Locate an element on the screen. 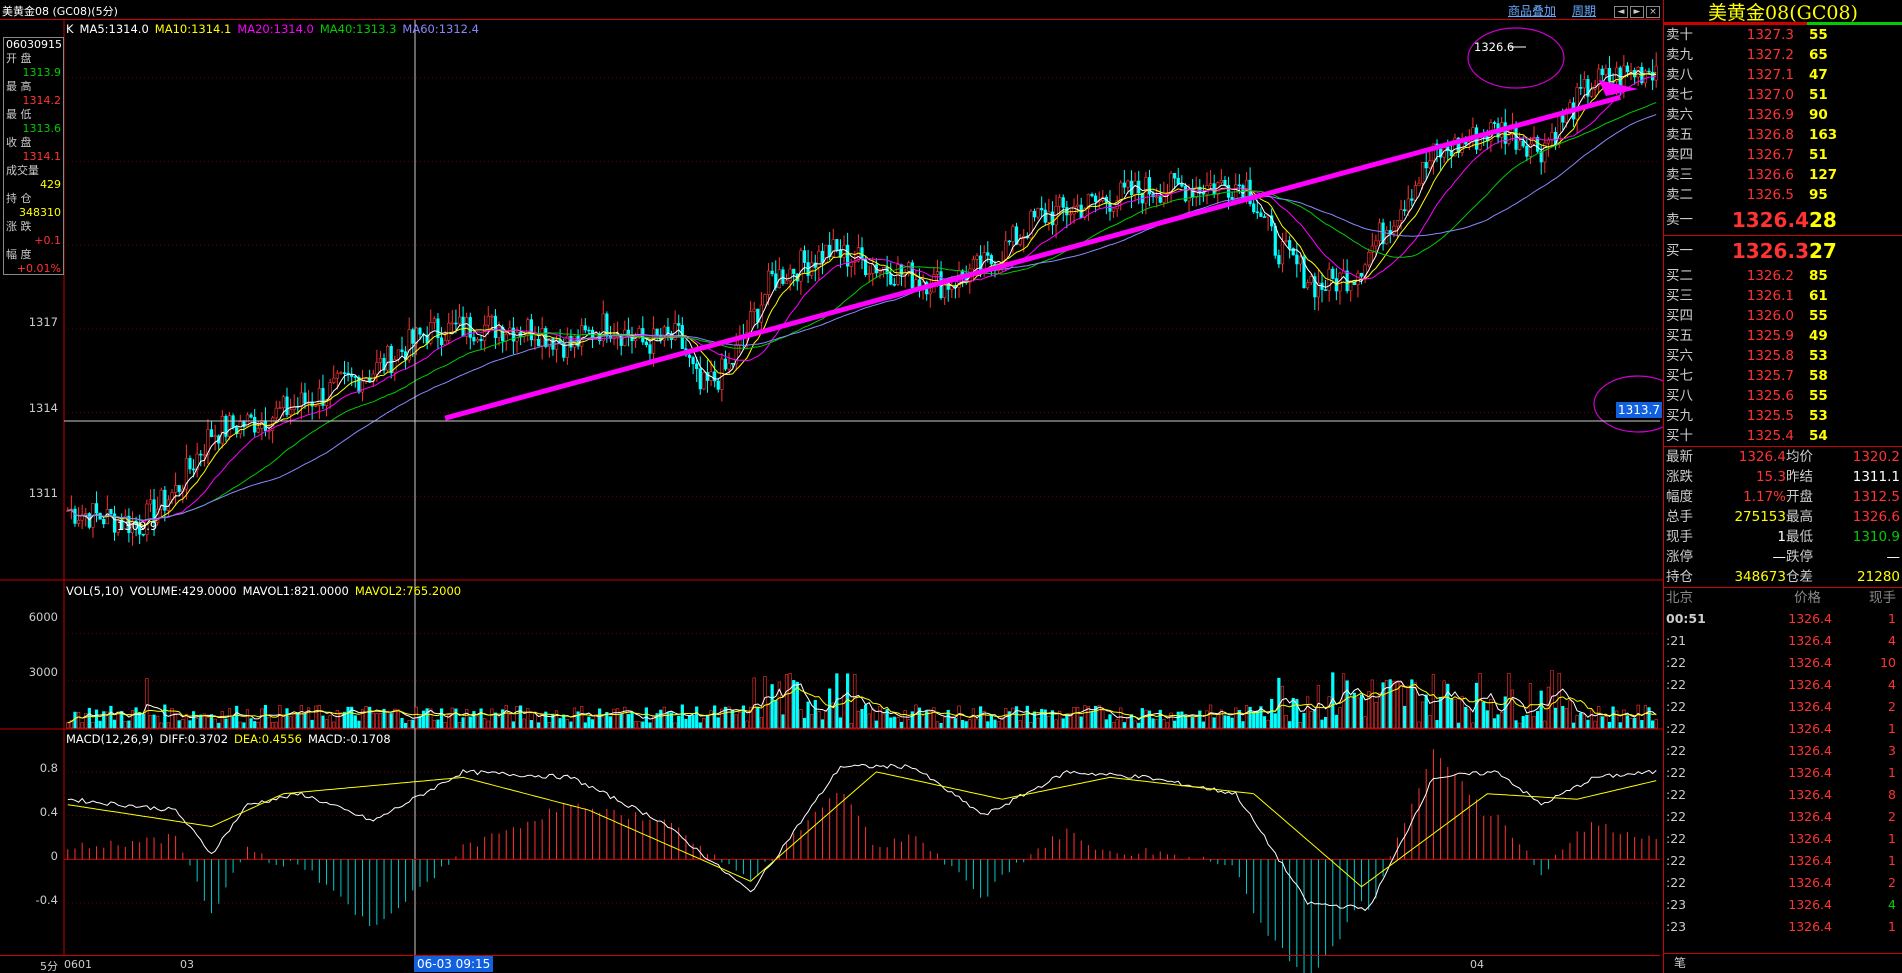  quote-title: 美黄金08(GC08) is located at coordinates (1783, 12).